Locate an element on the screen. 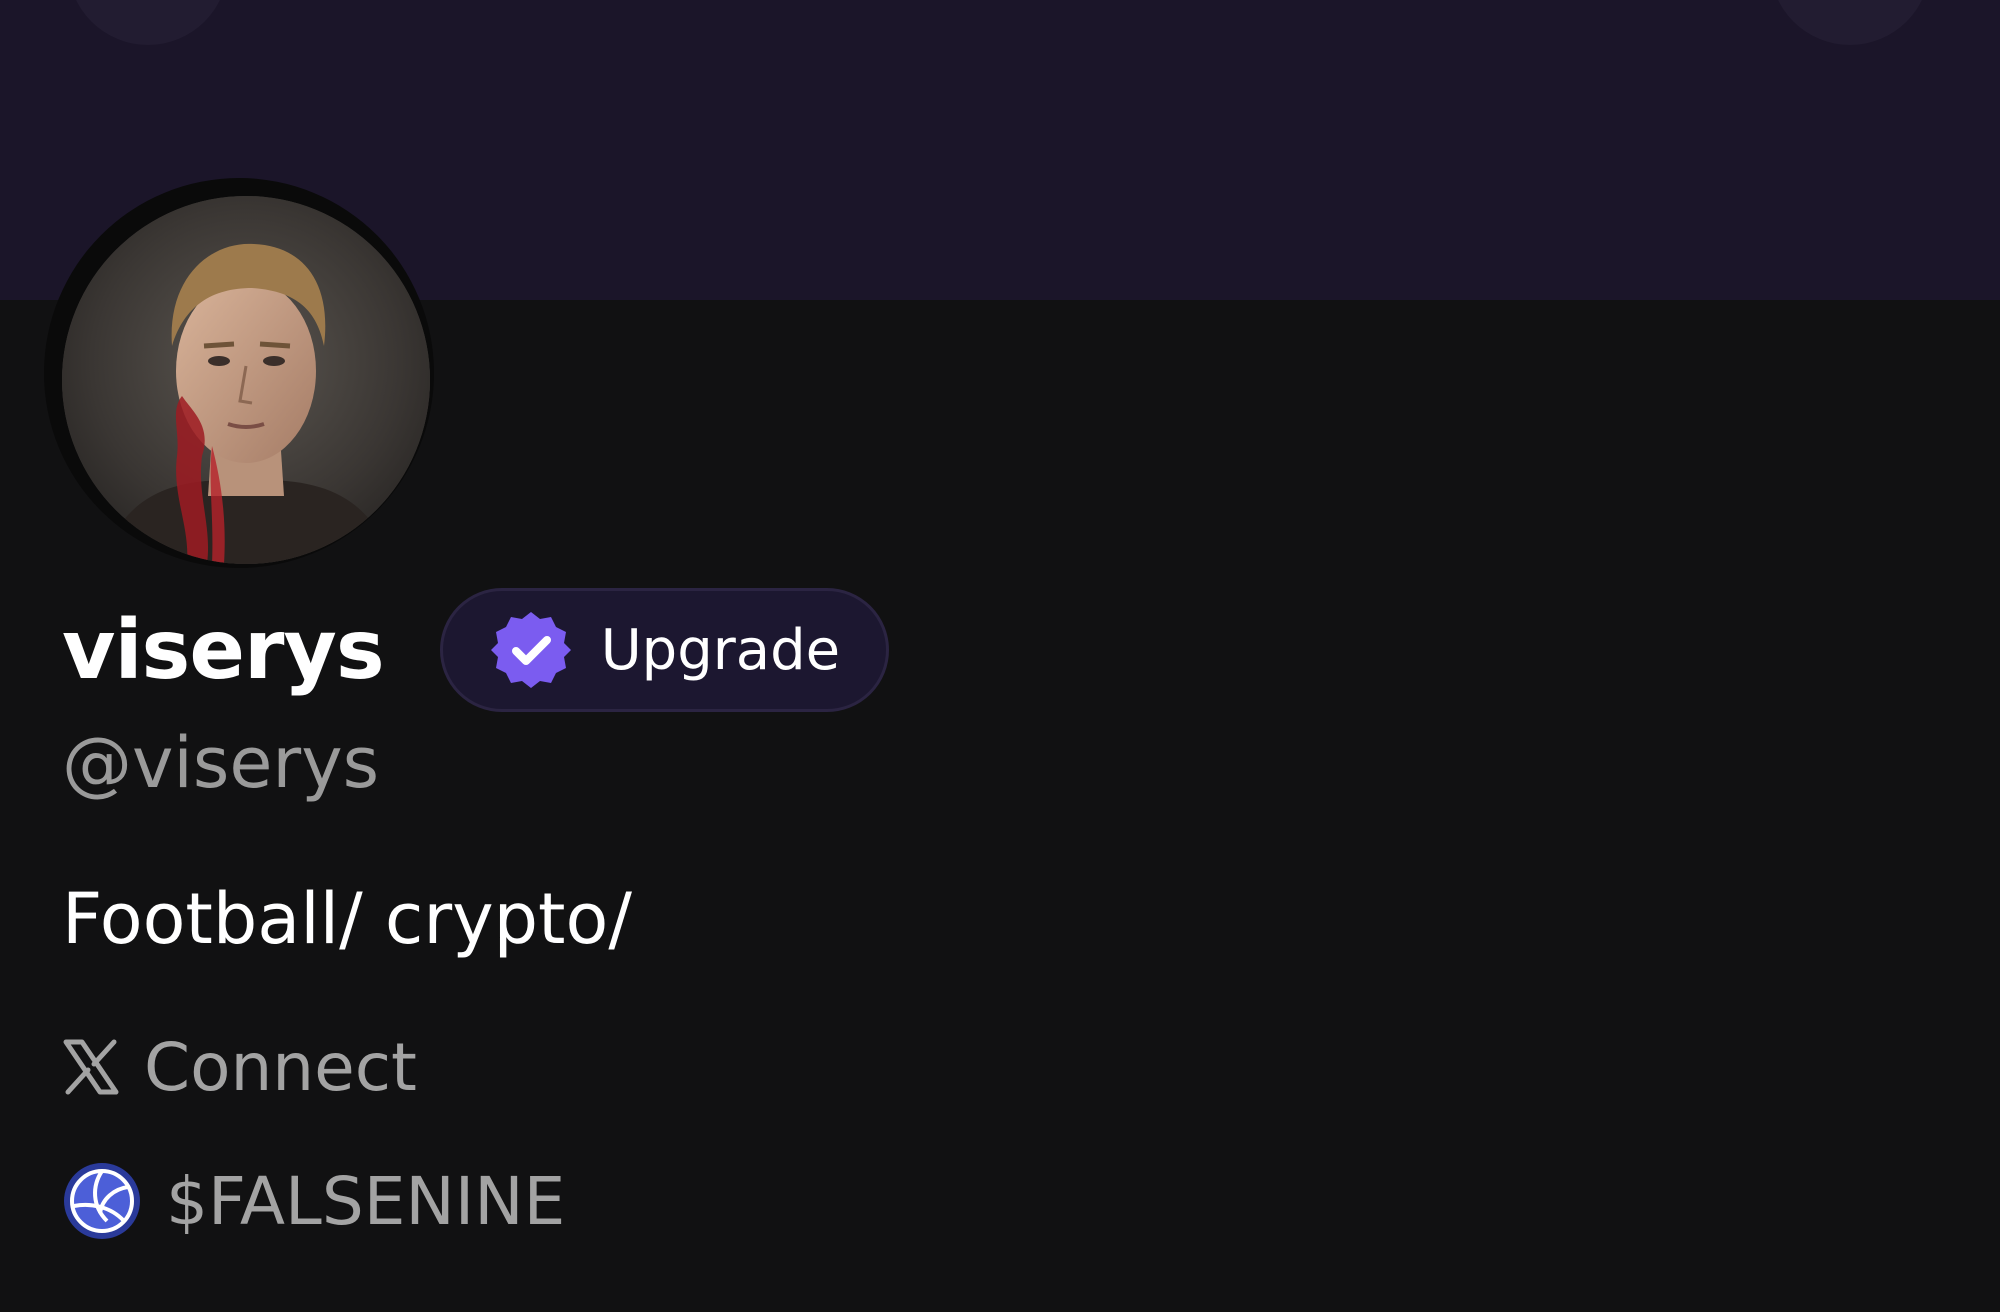 This screenshot has width=2000, height=1312. back-button is located at coordinates (148, 22).